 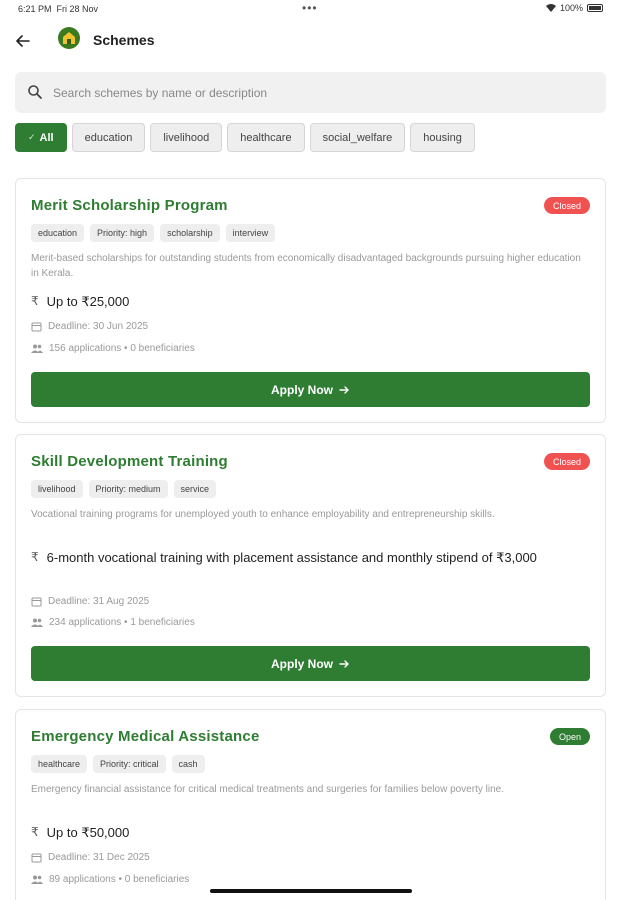 What do you see at coordinates (32, 137) in the screenshot?
I see `check-icon: ✓` at bounding box center [32, 137].